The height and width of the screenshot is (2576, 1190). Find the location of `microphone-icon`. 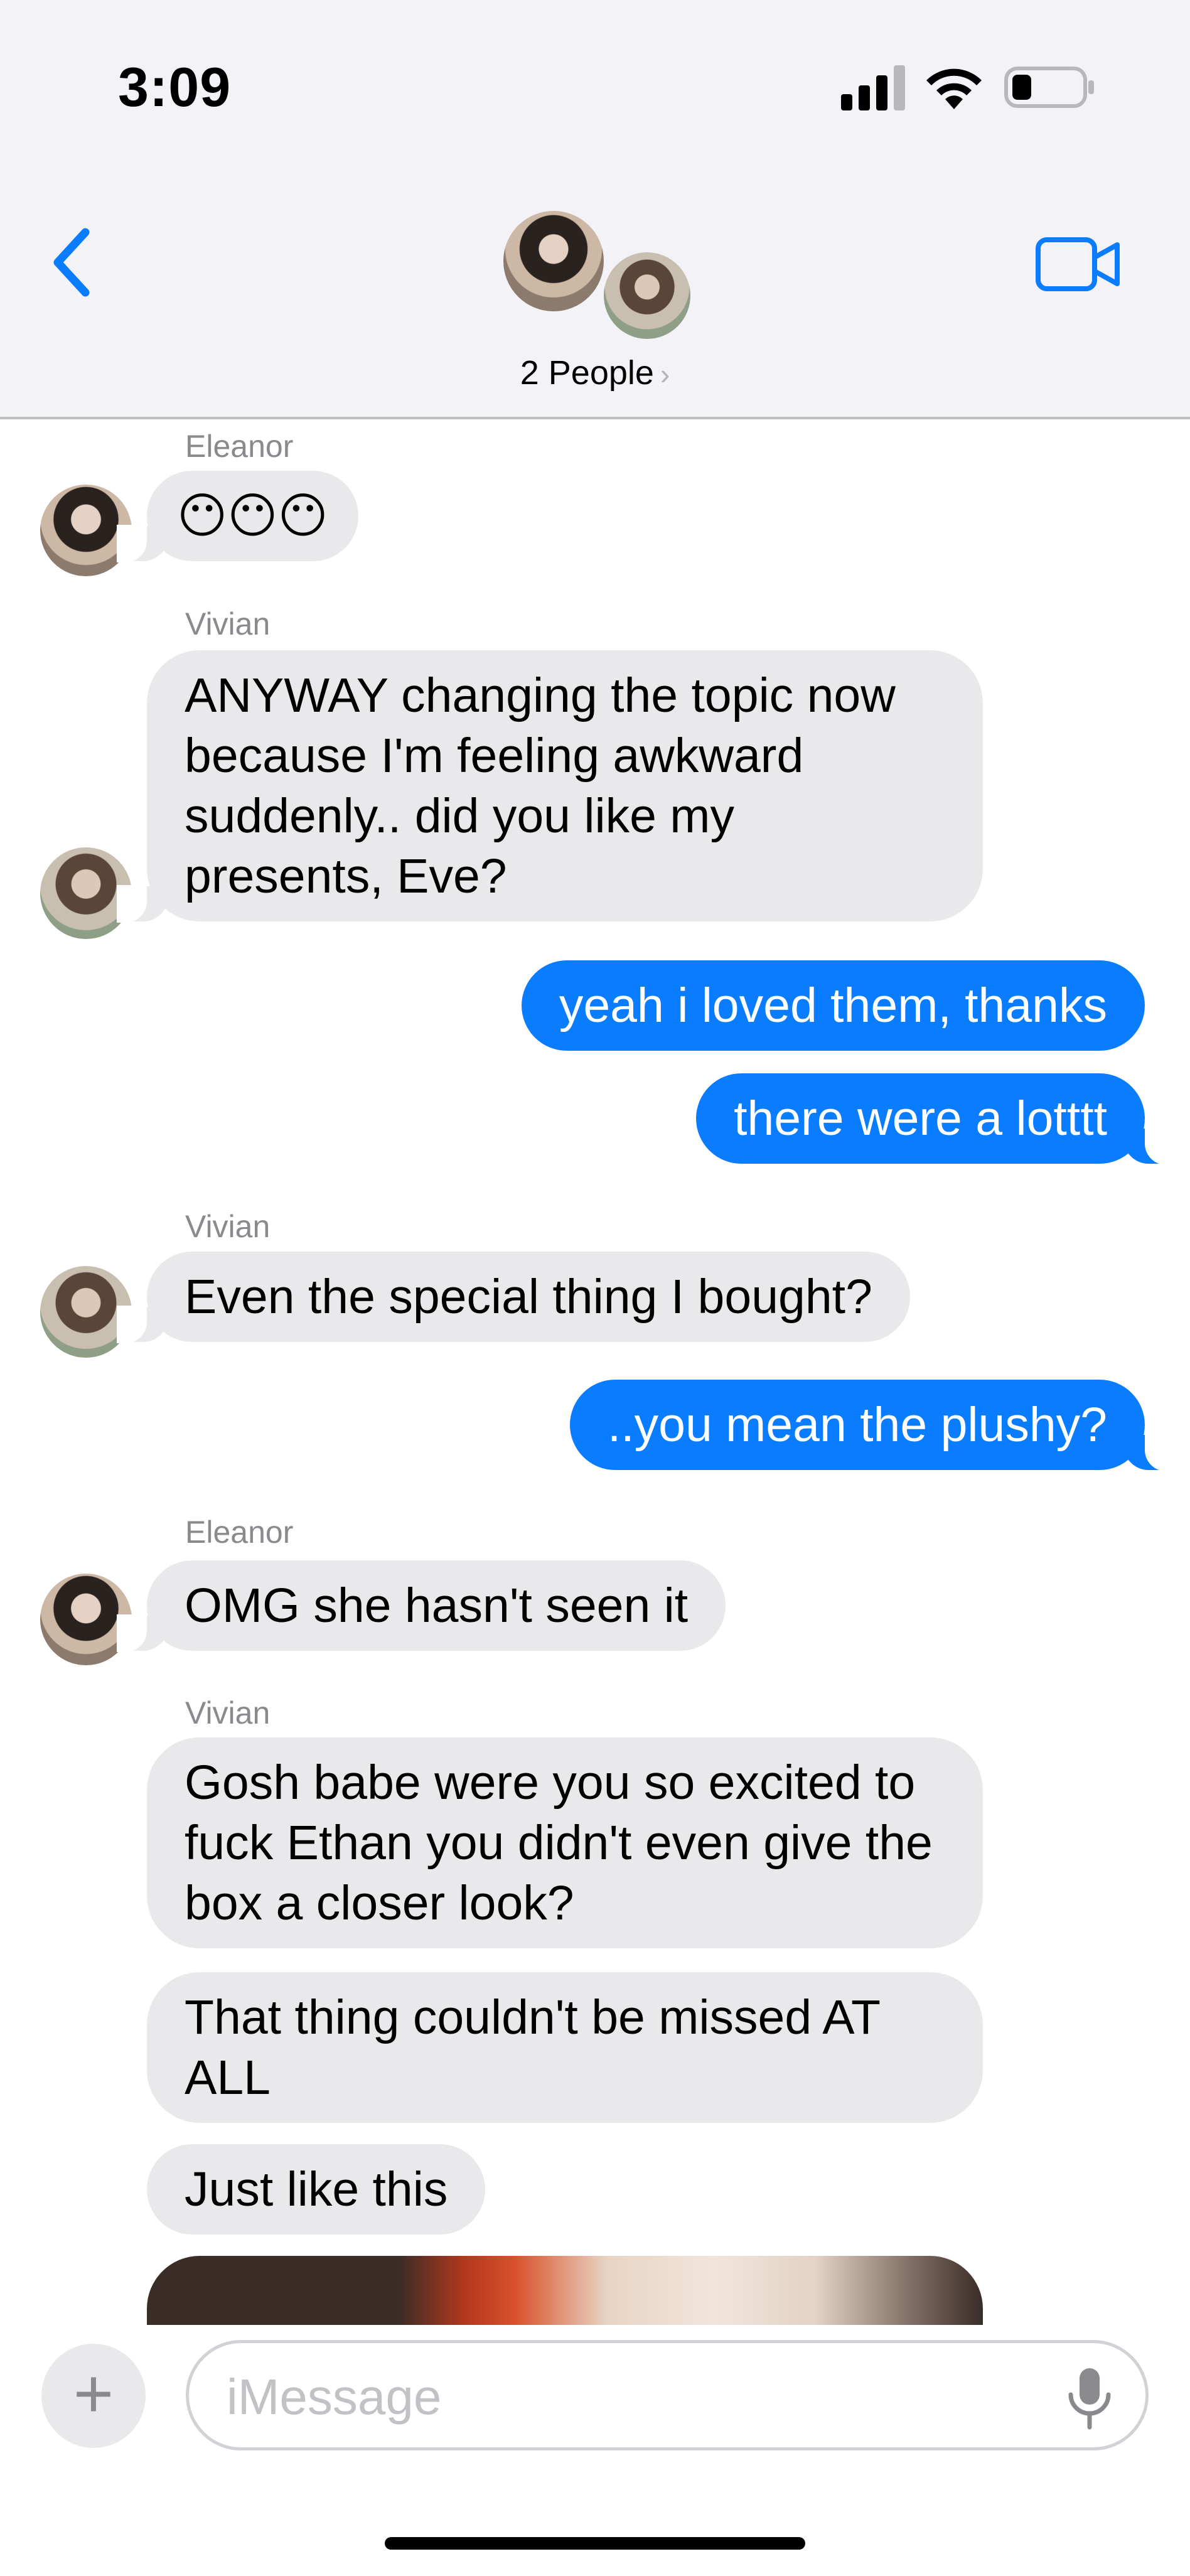

microphone-icon is located at coordinates (1089, 2398).